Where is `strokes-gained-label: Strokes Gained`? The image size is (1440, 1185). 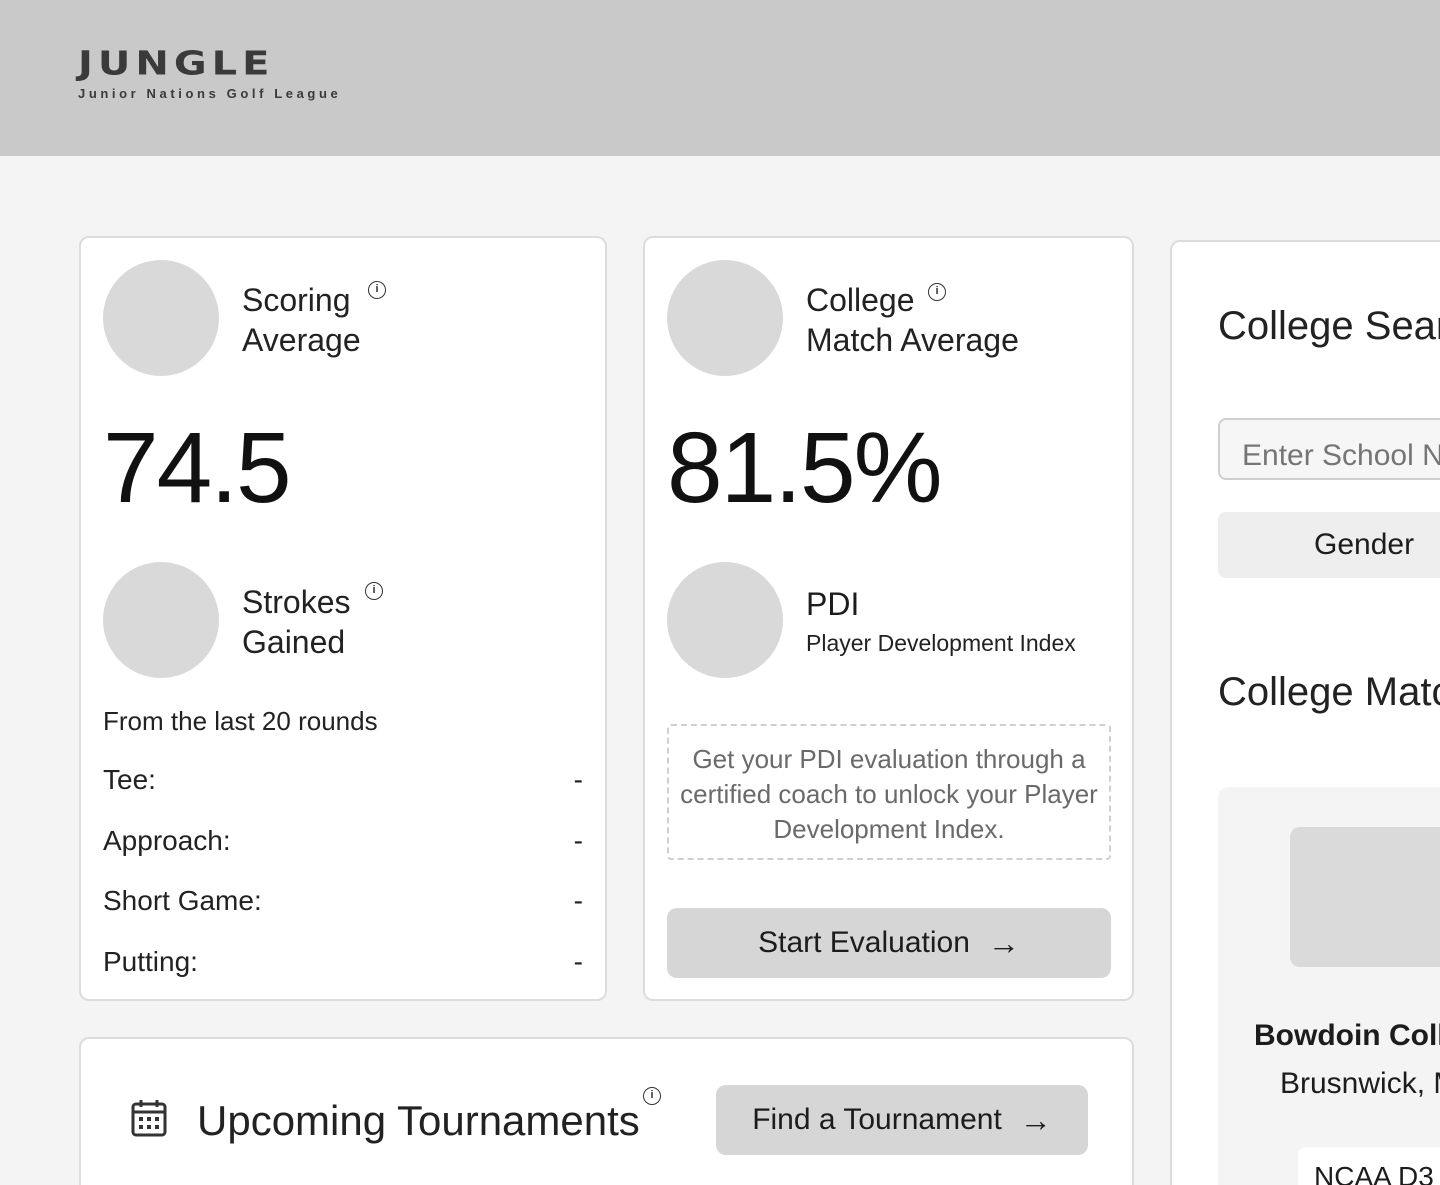
strokes-gained-label: Strokes Gained is located at coordinates (296, 622).